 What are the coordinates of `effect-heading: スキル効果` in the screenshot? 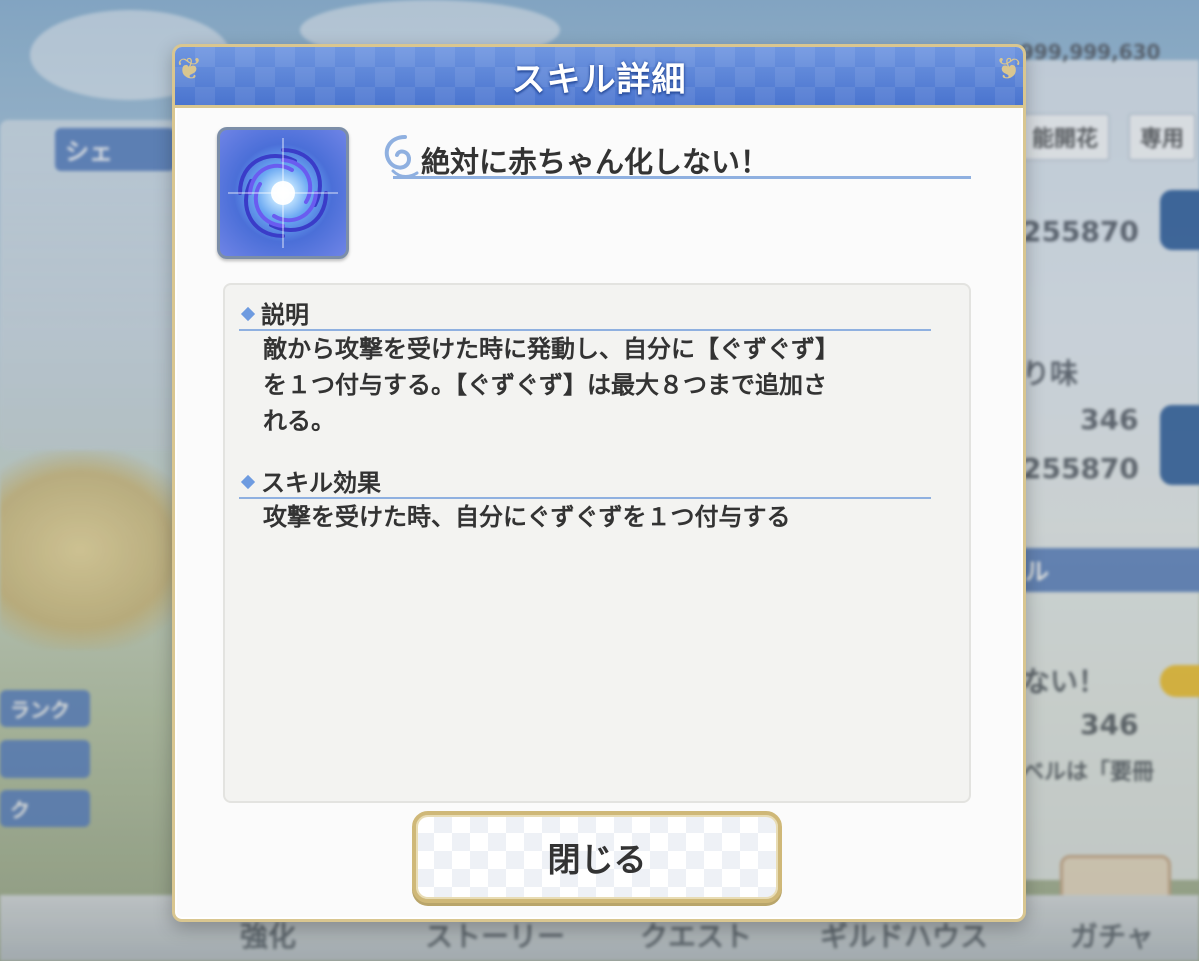 It's located at (310, 480).